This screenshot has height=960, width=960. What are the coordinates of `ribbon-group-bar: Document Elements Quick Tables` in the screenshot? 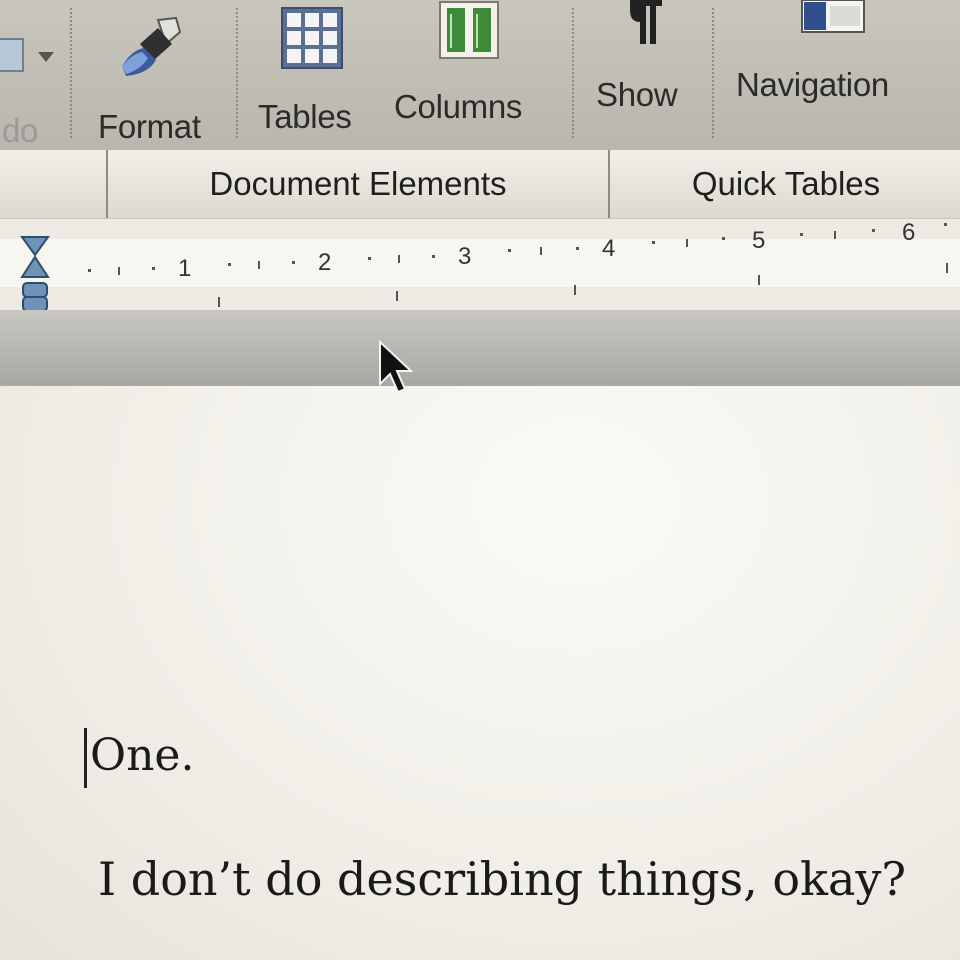 It's located at (480, 184).